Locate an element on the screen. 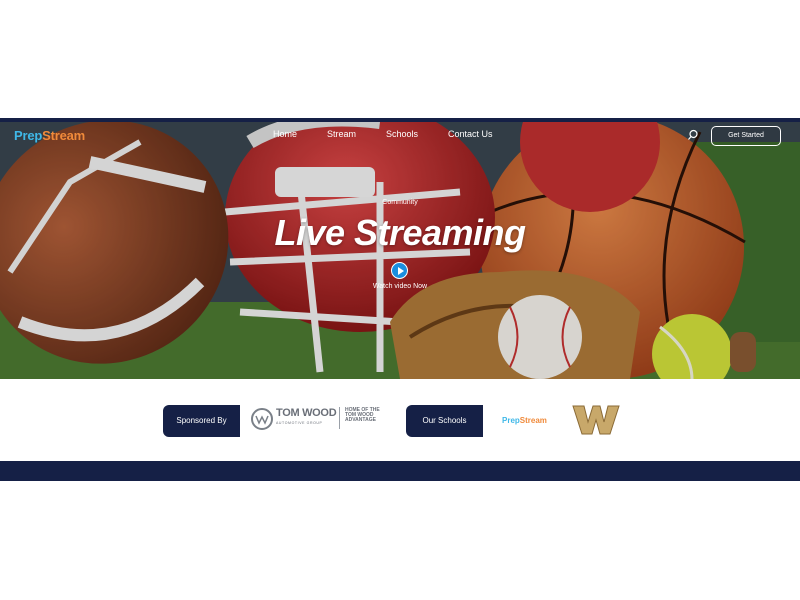 This screenshot has height=600, width=800. nav-schools-link: Schools is located at coordinates (402, 134).